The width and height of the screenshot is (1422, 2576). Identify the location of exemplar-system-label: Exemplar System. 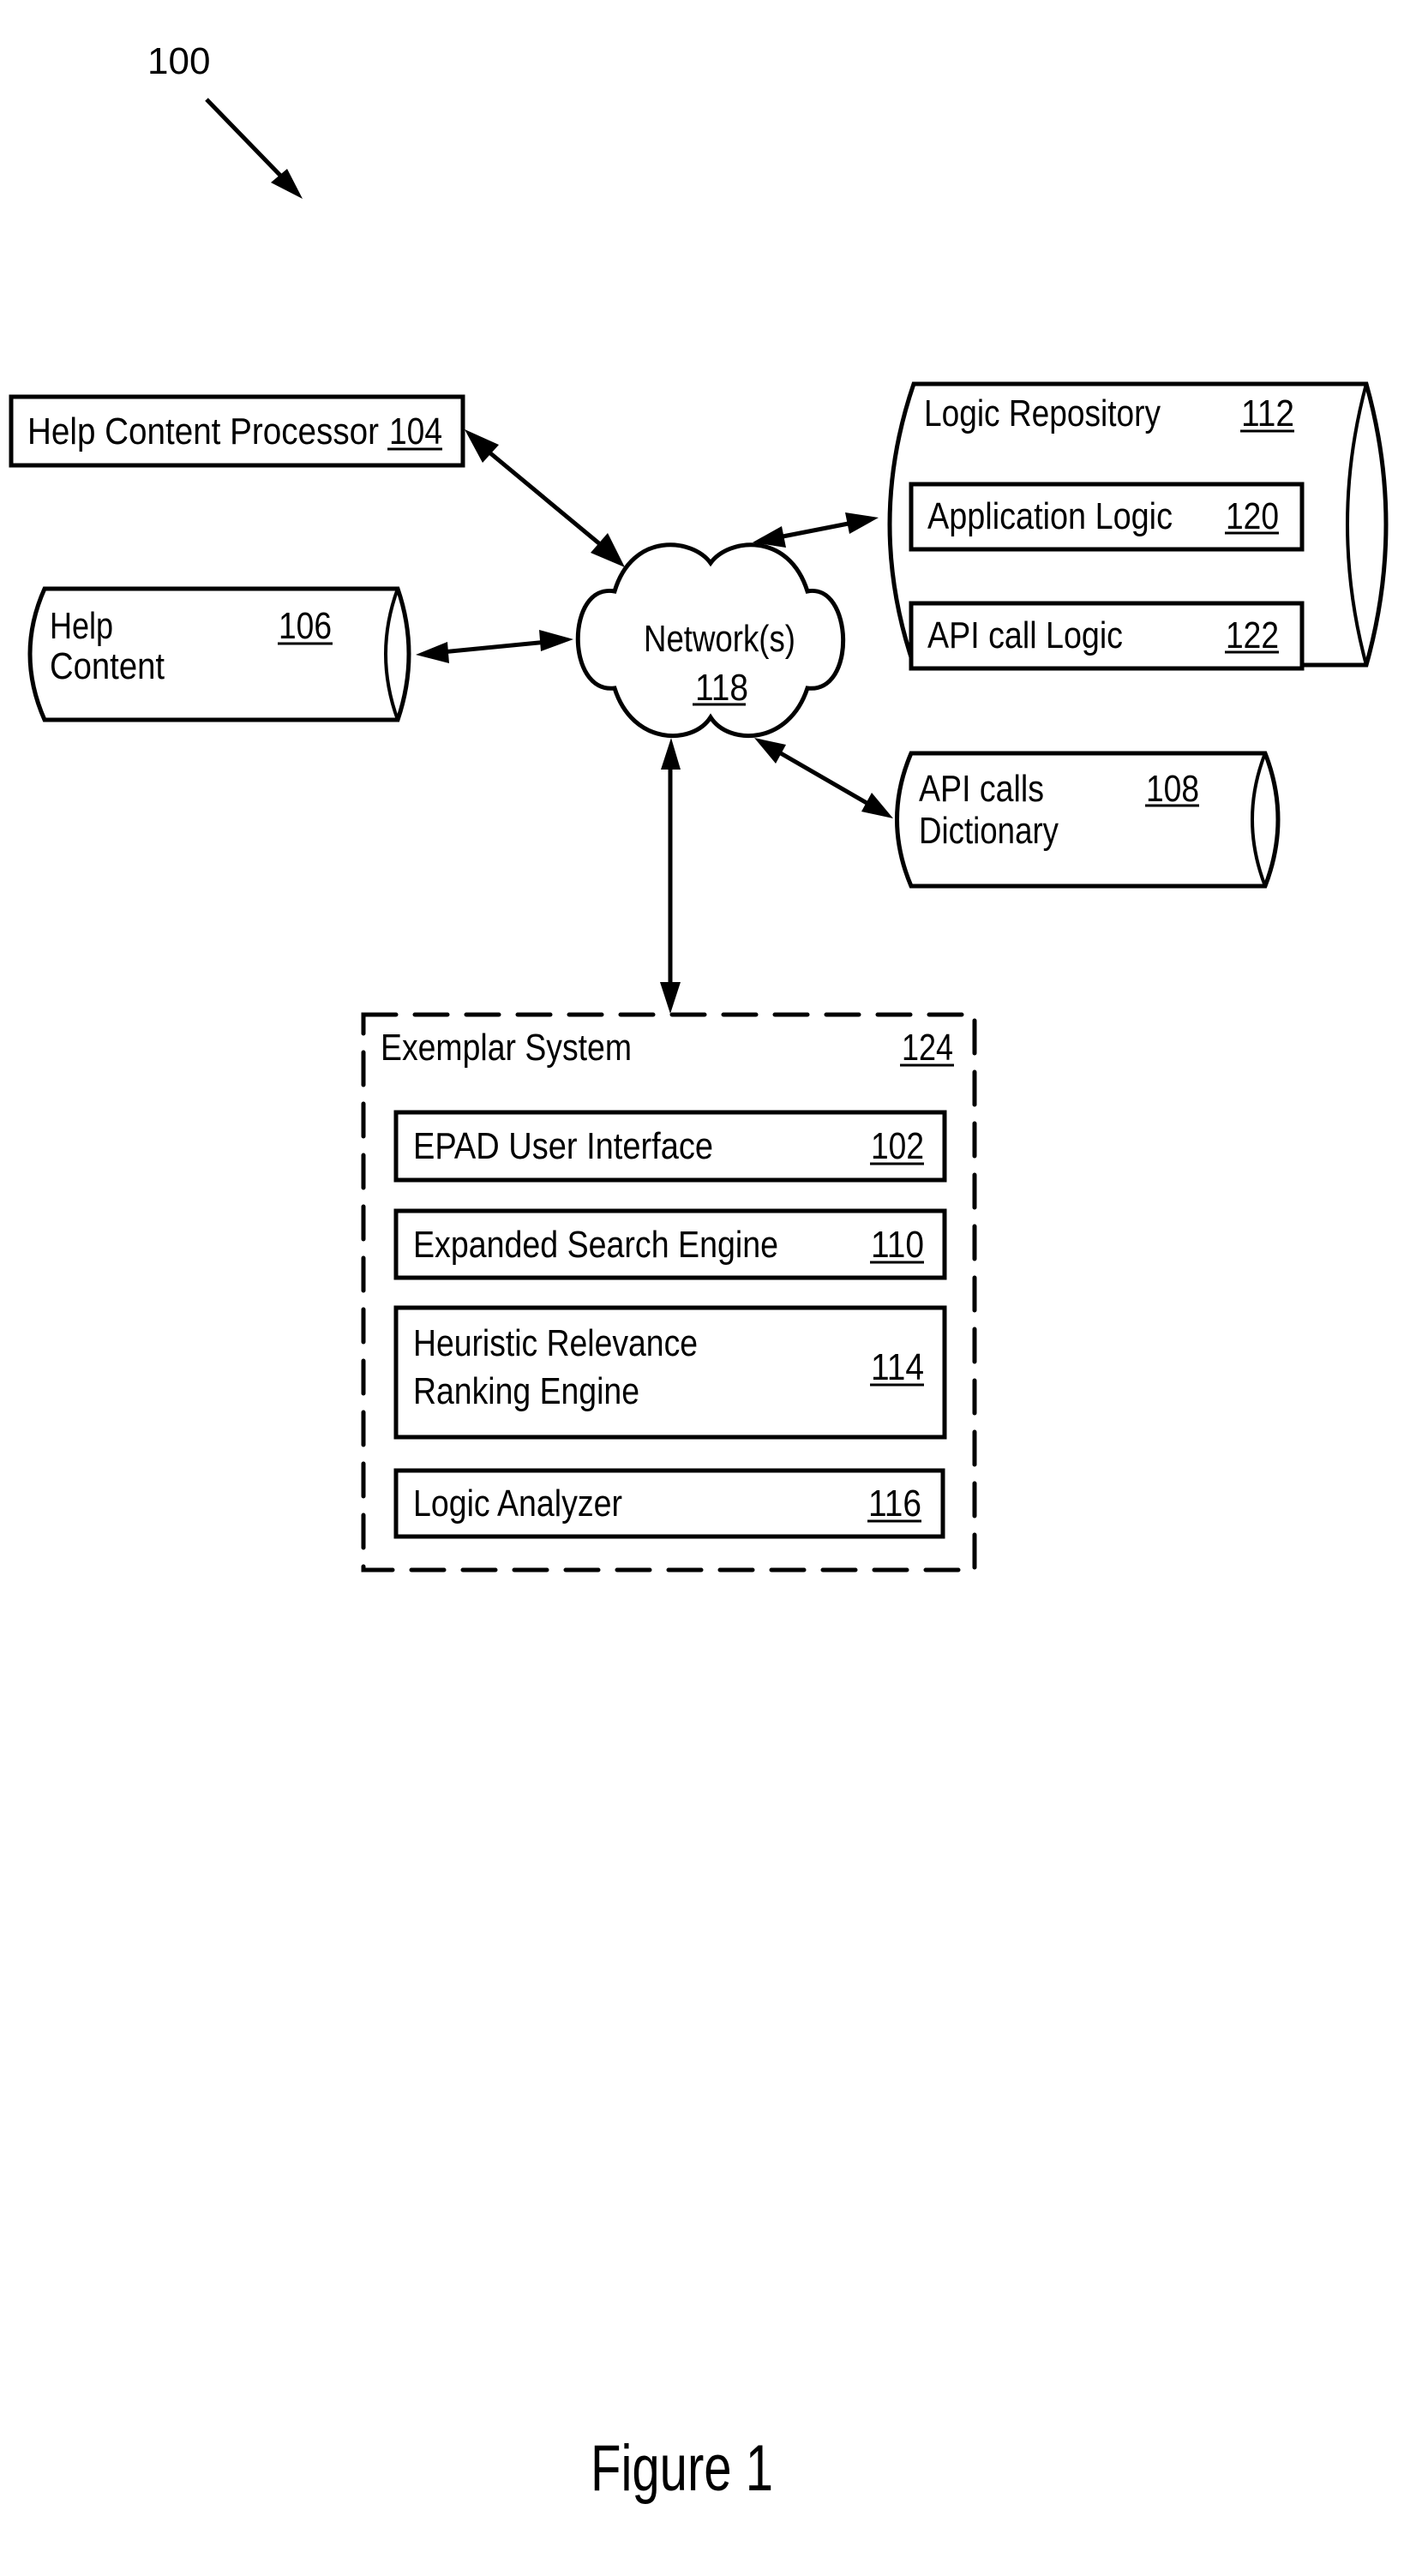
(507, 1048).